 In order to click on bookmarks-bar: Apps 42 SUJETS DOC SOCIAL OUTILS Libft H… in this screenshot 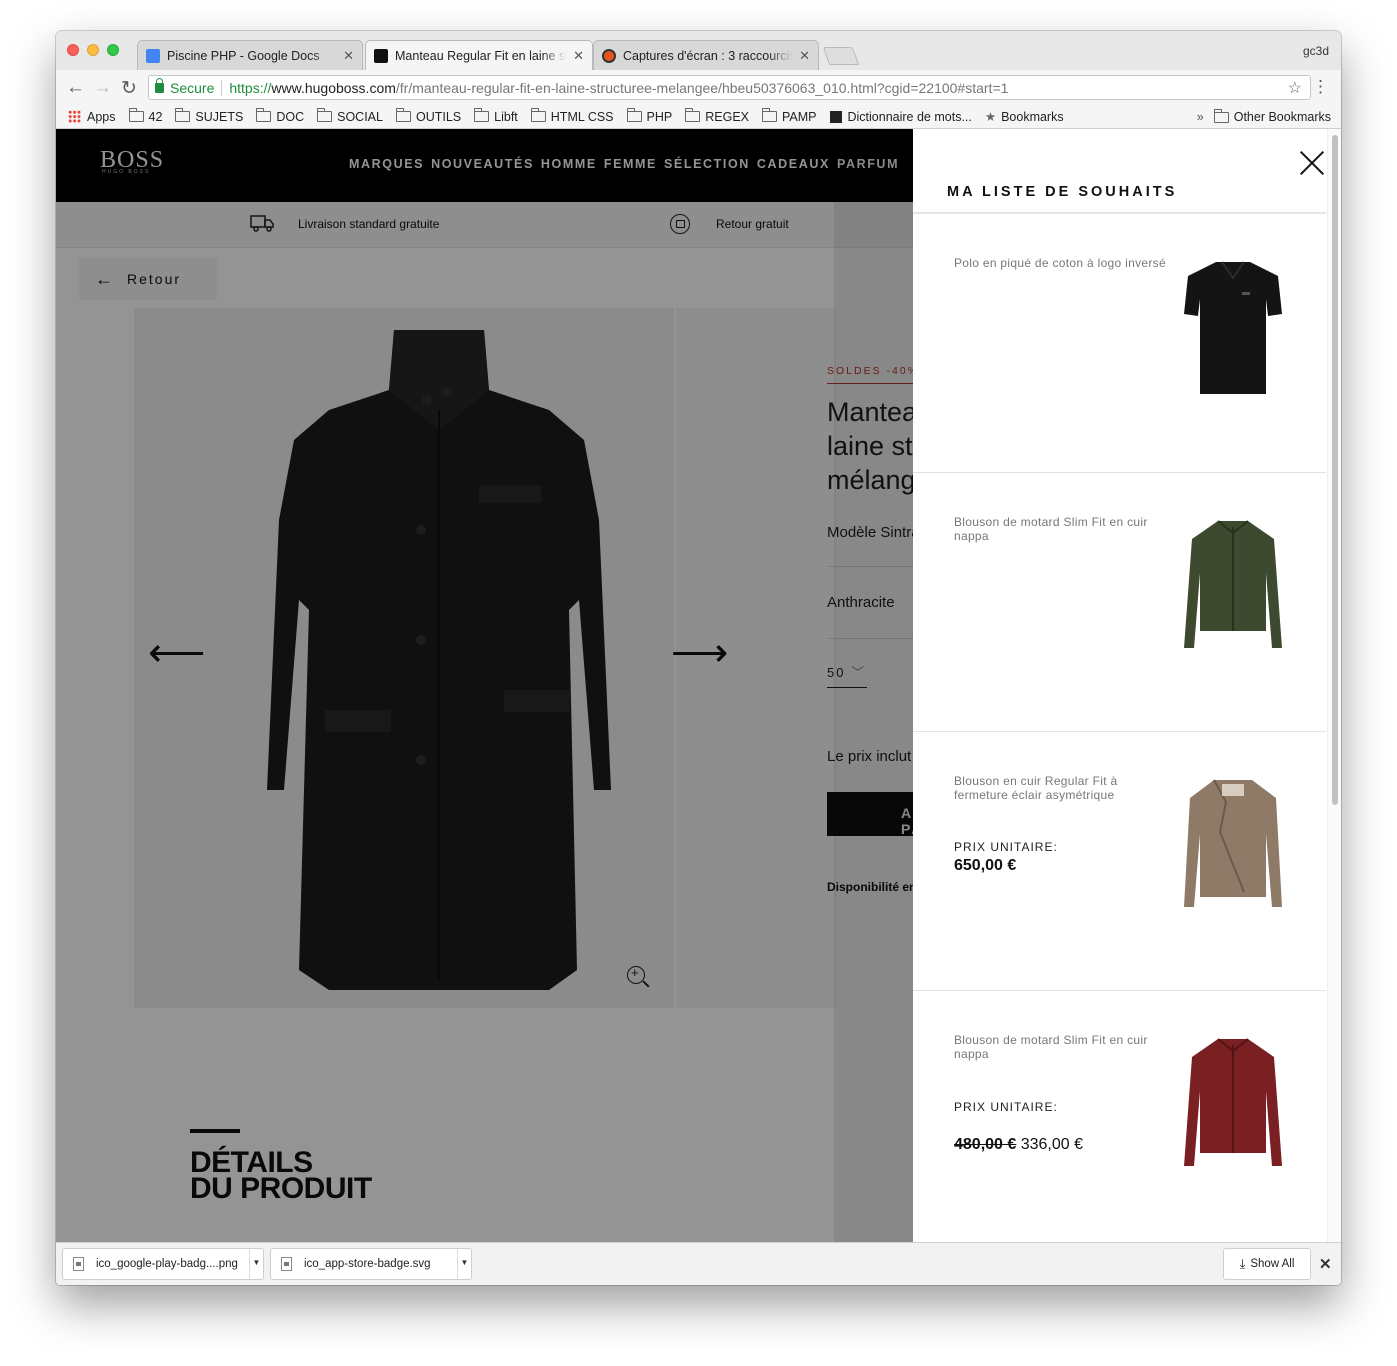, I will do `click(698, 117)`.